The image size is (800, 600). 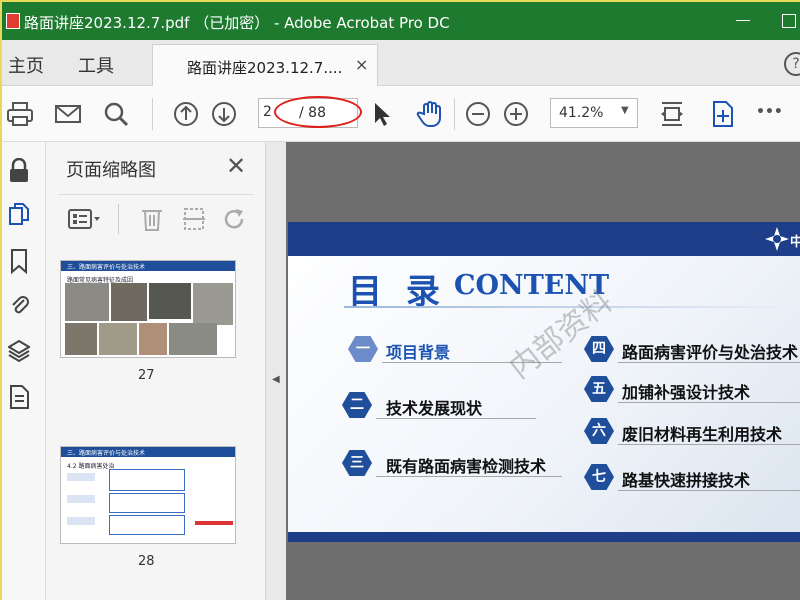 I want to click on email-icon, so click(x=68, y=114).